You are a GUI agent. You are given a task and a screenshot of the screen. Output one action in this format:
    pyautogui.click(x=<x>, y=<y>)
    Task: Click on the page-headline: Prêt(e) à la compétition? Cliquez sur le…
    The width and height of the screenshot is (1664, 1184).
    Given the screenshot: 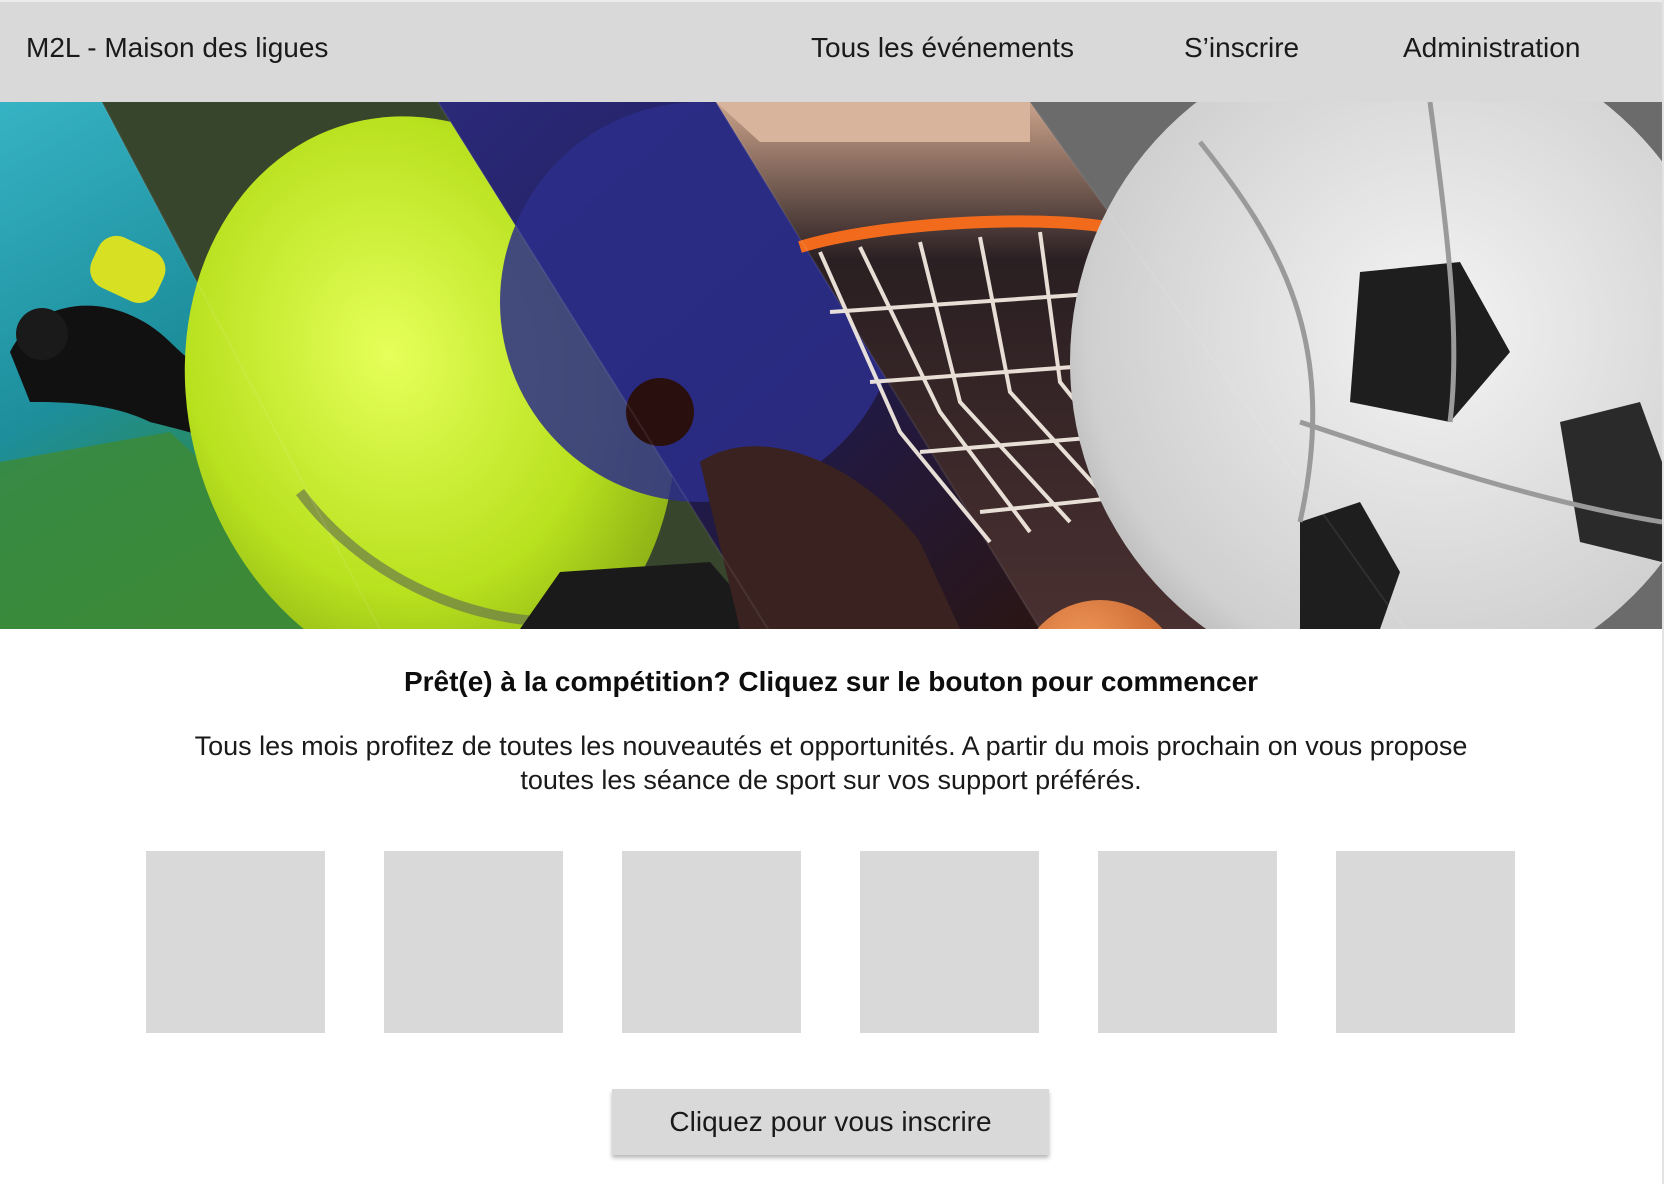 What is the action you would take?
    pyautogui.click(x=831, y=681)
    